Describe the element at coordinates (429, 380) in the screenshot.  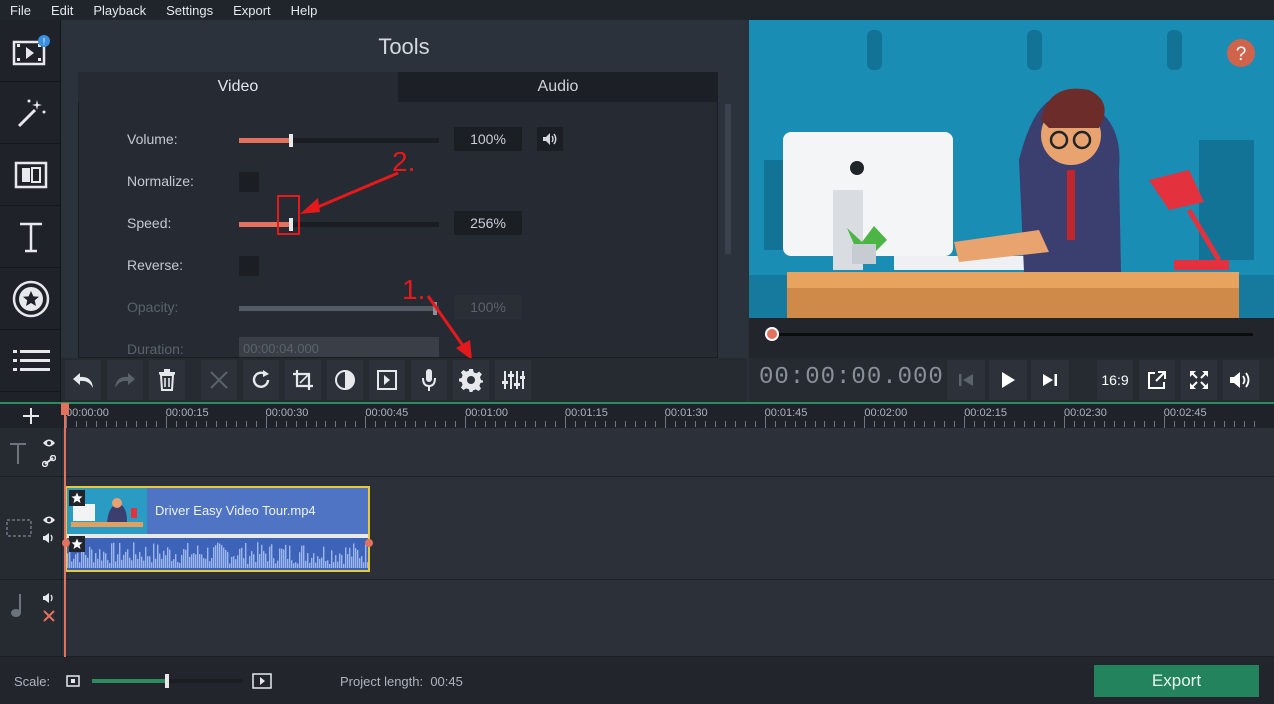
I see `record-audio-button` at that location.